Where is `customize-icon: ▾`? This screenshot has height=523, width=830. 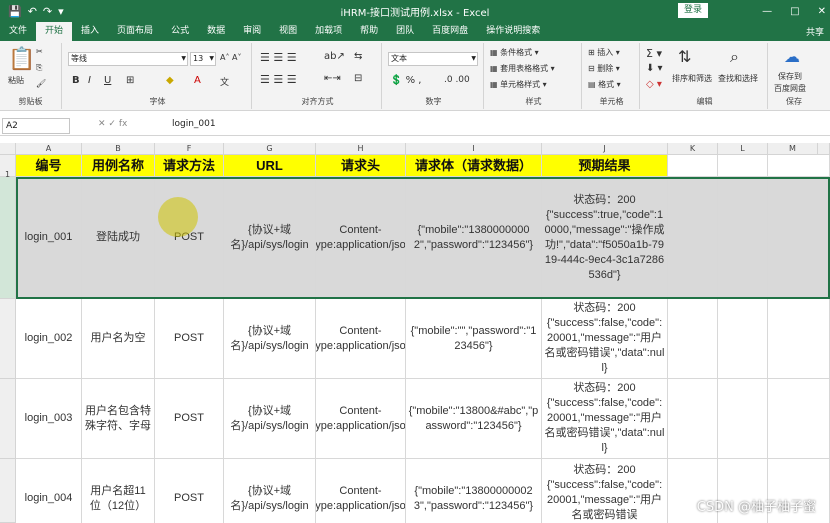 customize-icon: ▾ is located at coordinates (61, 11).